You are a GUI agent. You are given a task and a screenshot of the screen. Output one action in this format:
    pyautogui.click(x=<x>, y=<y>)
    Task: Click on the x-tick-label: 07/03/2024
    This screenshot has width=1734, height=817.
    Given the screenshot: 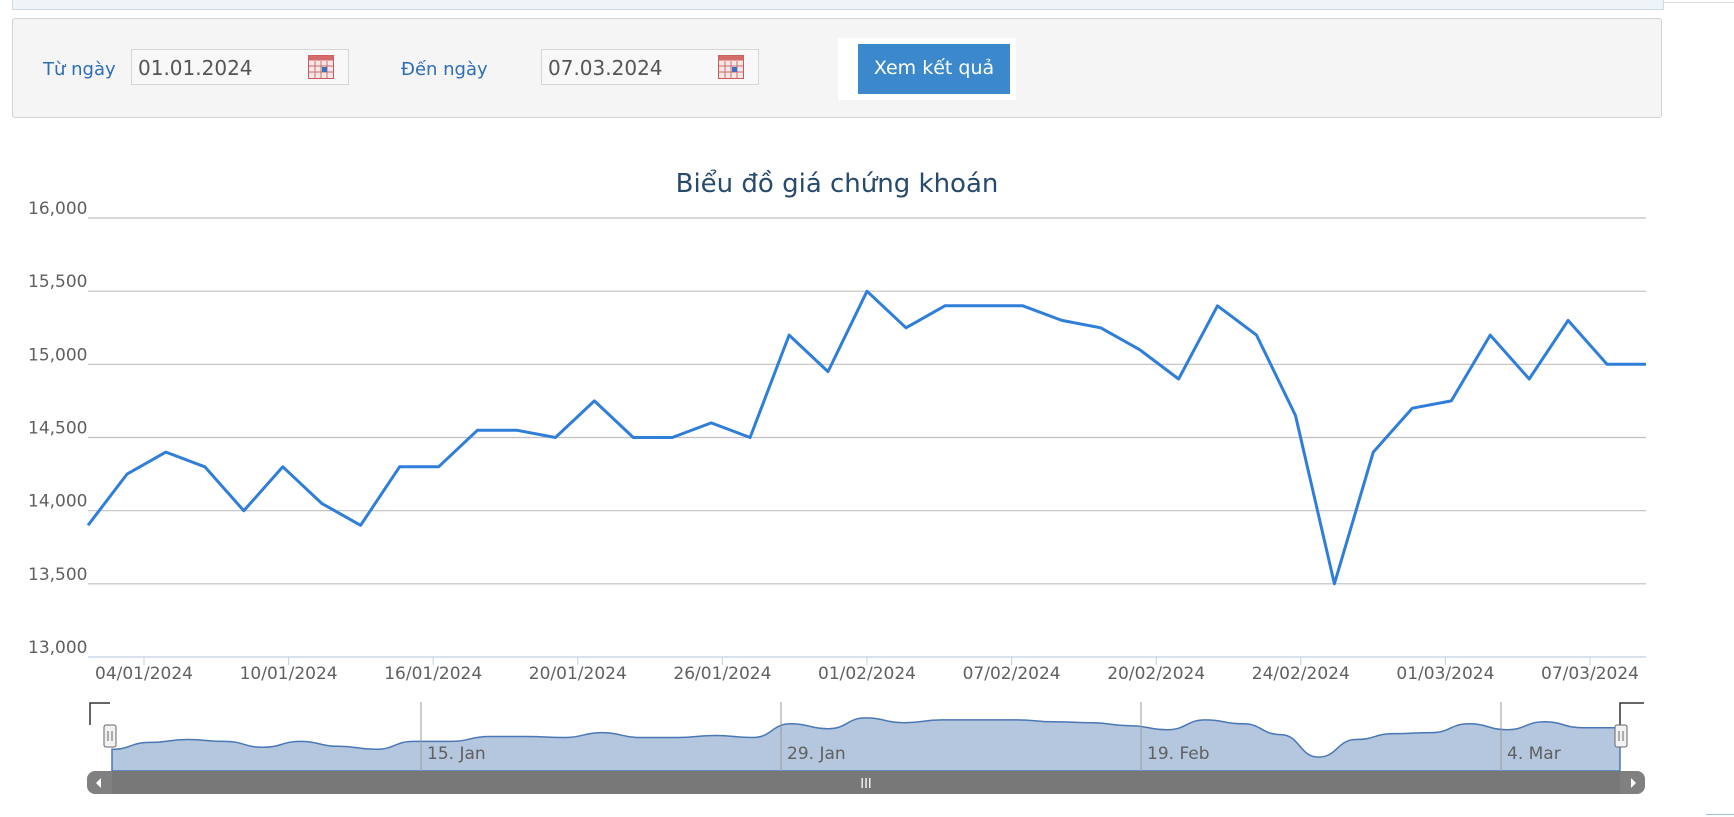 What is the action you would take?
    pyautogui.click(x=1590, y=674)
    